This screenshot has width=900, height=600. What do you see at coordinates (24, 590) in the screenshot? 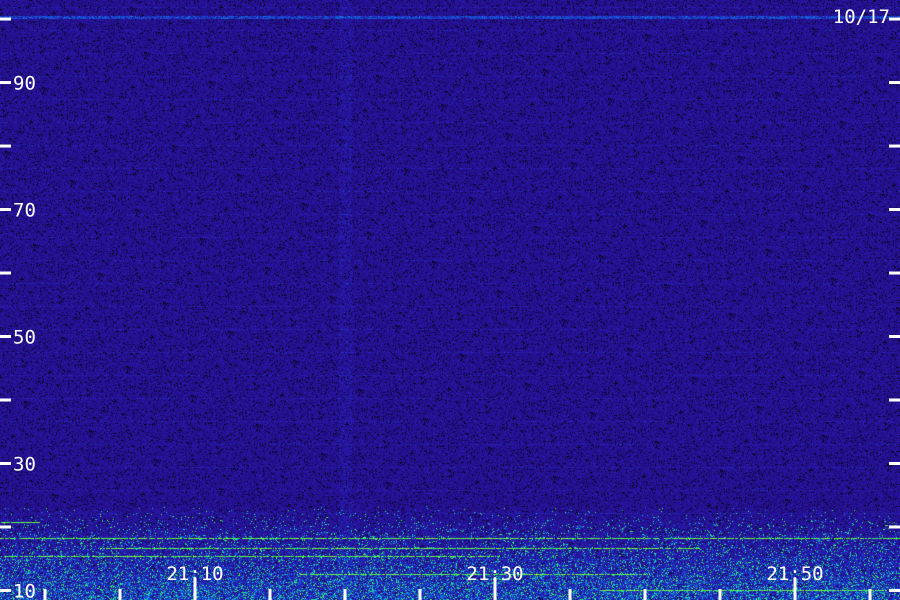
I see `y-tick-label: 10` at bounding box center [24, 590].